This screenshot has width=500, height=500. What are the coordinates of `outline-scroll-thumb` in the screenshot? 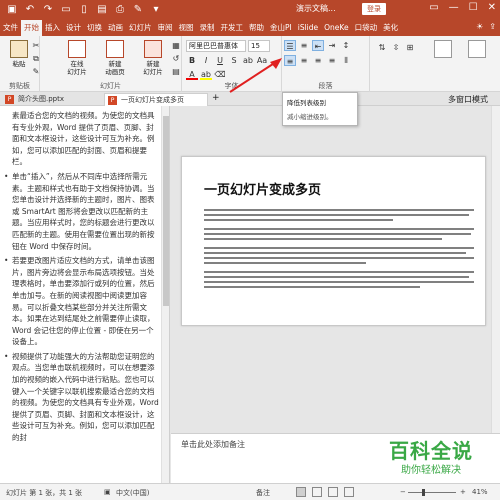 It's located at (166, 211).